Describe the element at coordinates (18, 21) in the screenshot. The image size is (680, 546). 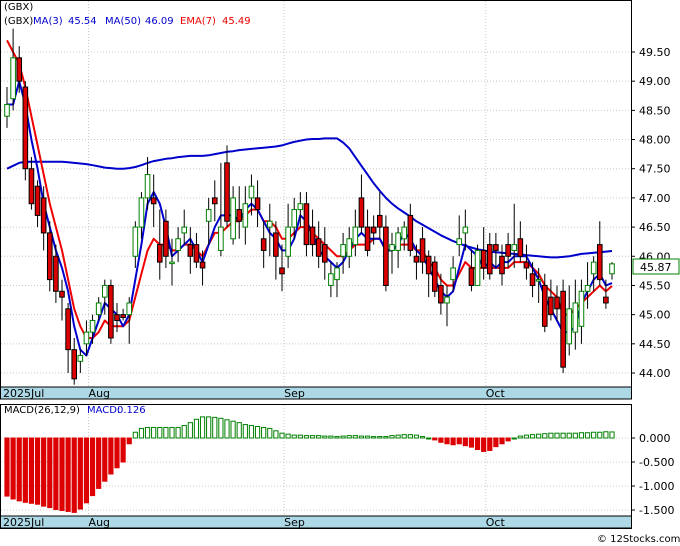
I see `legend-ticker: (GBX)` at that location.